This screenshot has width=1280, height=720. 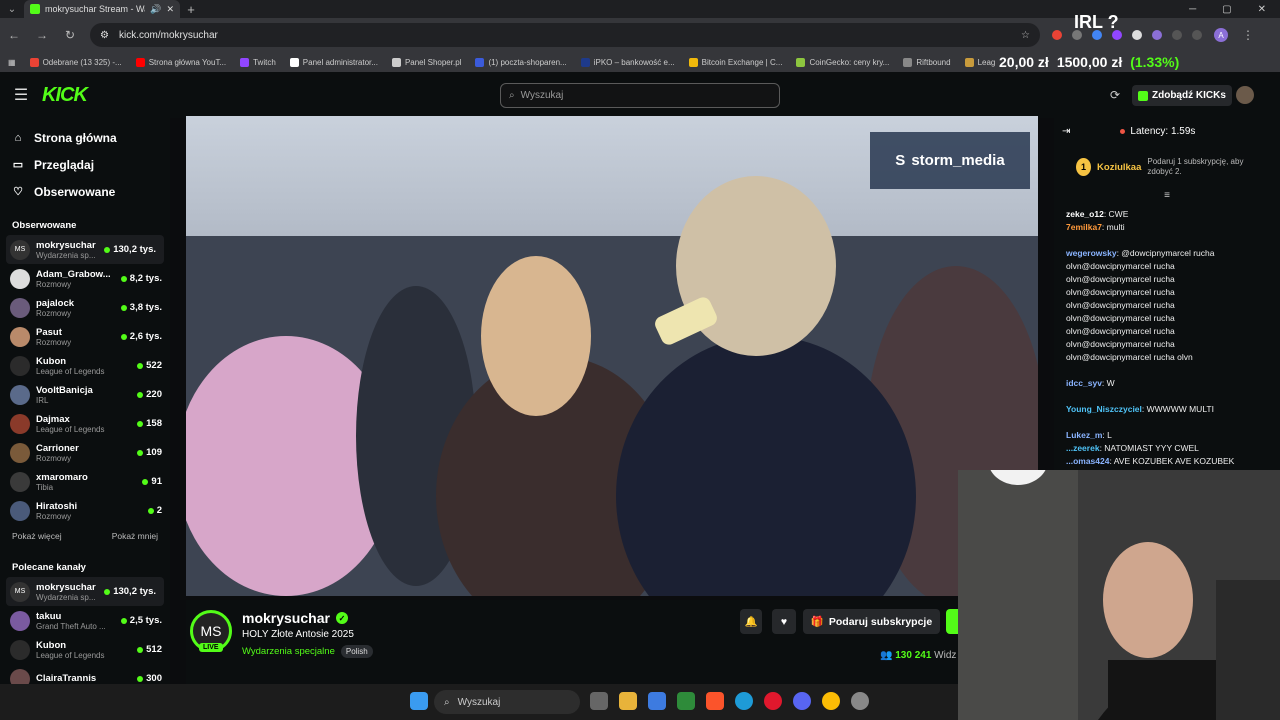 What do you see at coordinates (85, 452) in the screenshot?
I see `sidebar-channel: Carrioner Rozmowy 109` at bounding box center [85, 452].